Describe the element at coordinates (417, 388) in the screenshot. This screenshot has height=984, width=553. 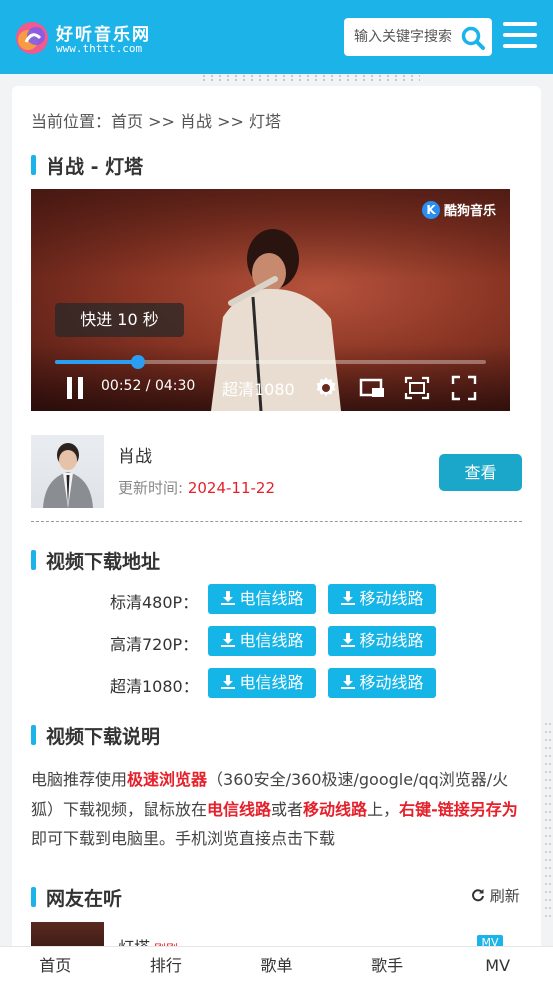
I see `widescreen-icon` at that location.